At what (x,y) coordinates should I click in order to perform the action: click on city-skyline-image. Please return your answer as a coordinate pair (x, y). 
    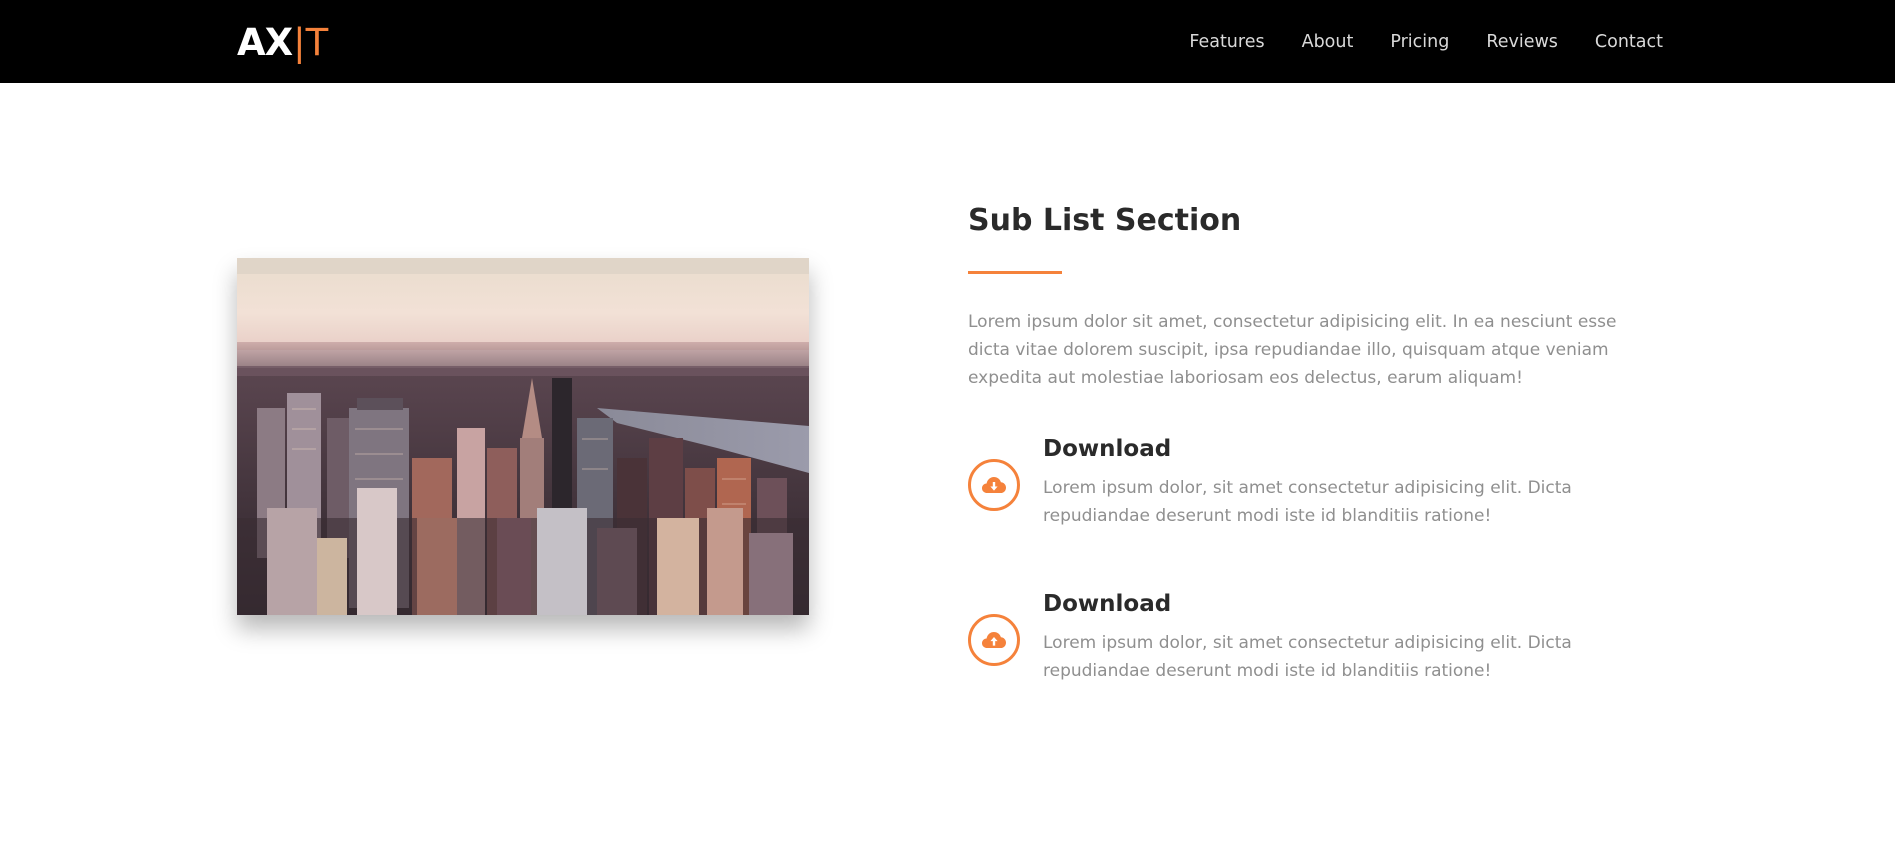
    Looking at the image, I should click on (523, 436).